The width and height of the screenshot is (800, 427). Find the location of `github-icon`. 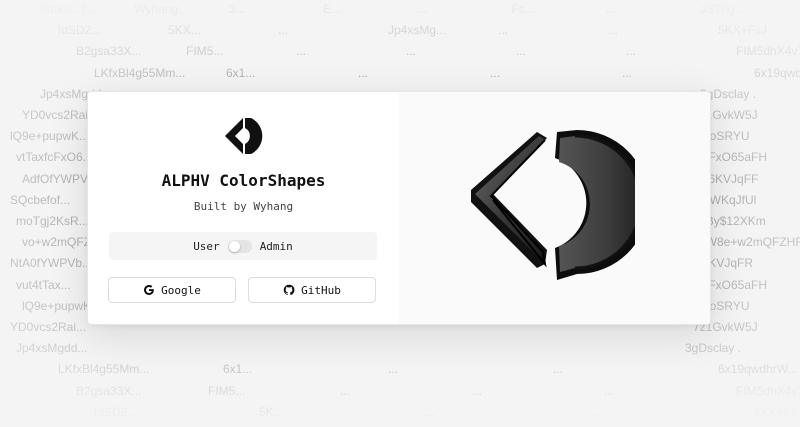

github-icon is located at coordinates (289, 290).